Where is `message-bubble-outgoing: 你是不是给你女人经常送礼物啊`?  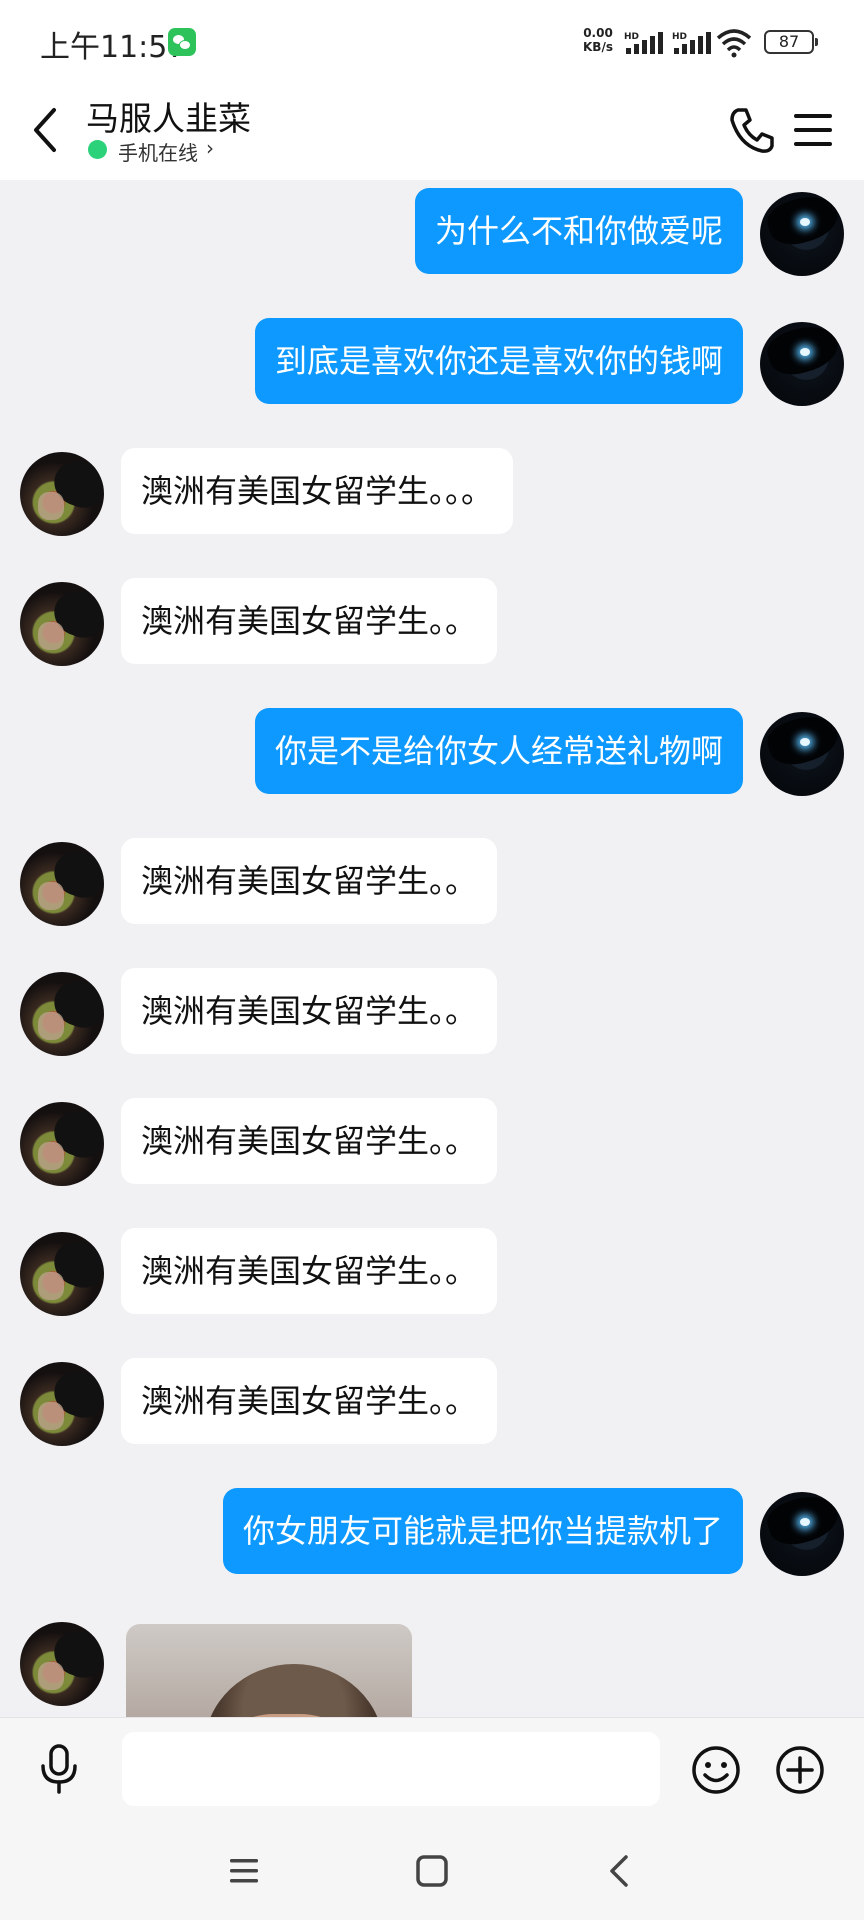 message-bubble-outgoing: 你是不是给你女人经常送礼物啊 is located at coordinates (498, 751).